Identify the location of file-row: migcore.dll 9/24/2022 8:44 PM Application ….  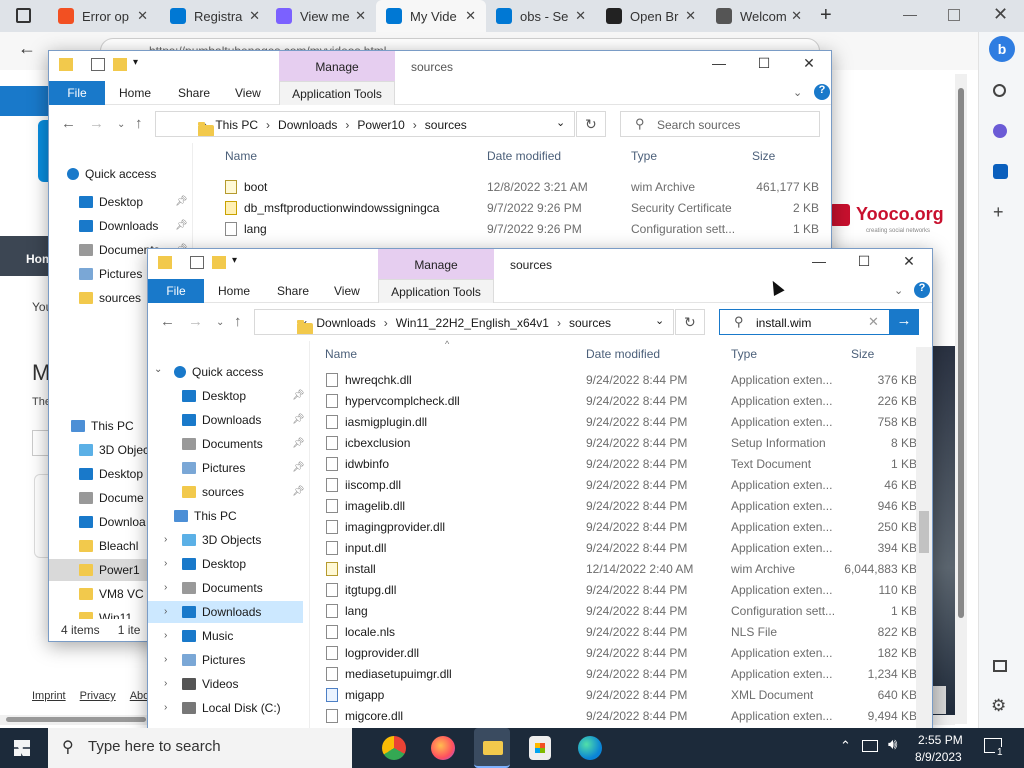
(621, 716).